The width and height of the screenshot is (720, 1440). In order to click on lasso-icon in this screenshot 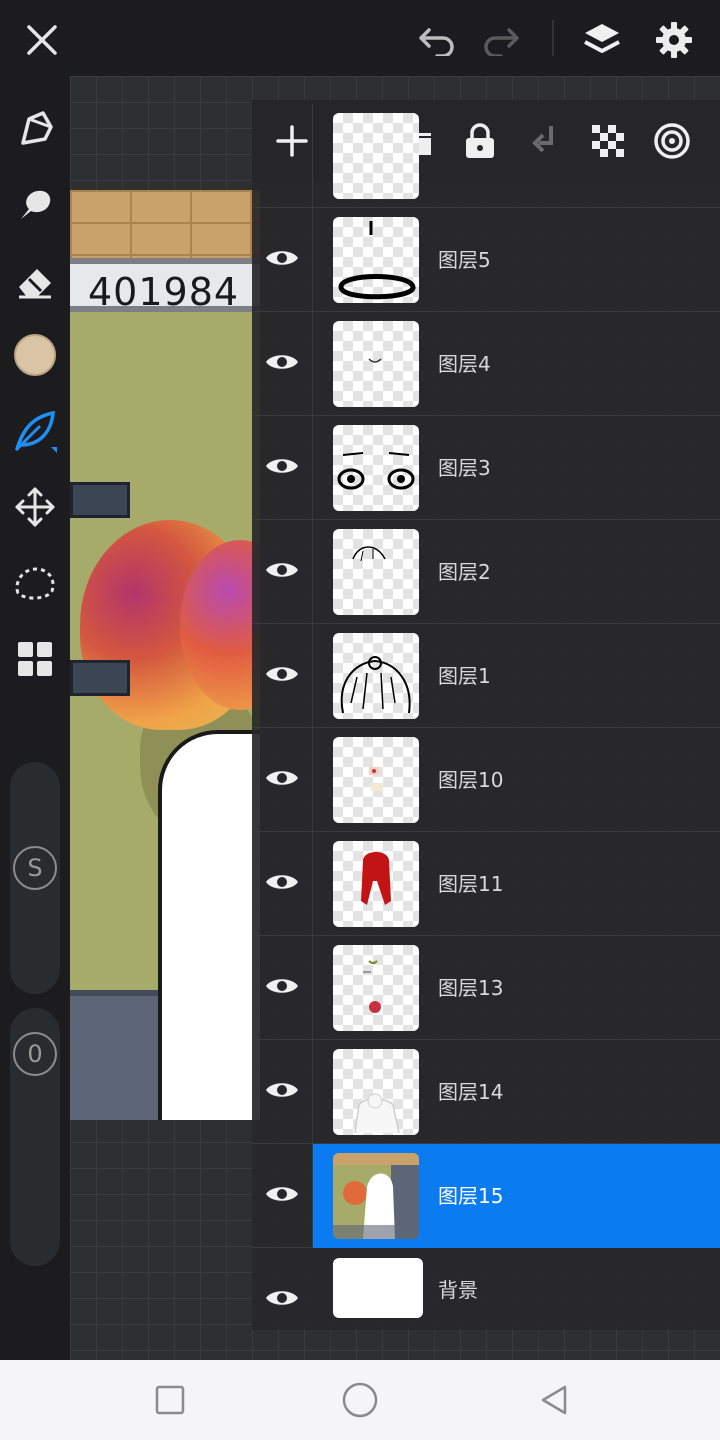, I will do `click(35, 583)`.